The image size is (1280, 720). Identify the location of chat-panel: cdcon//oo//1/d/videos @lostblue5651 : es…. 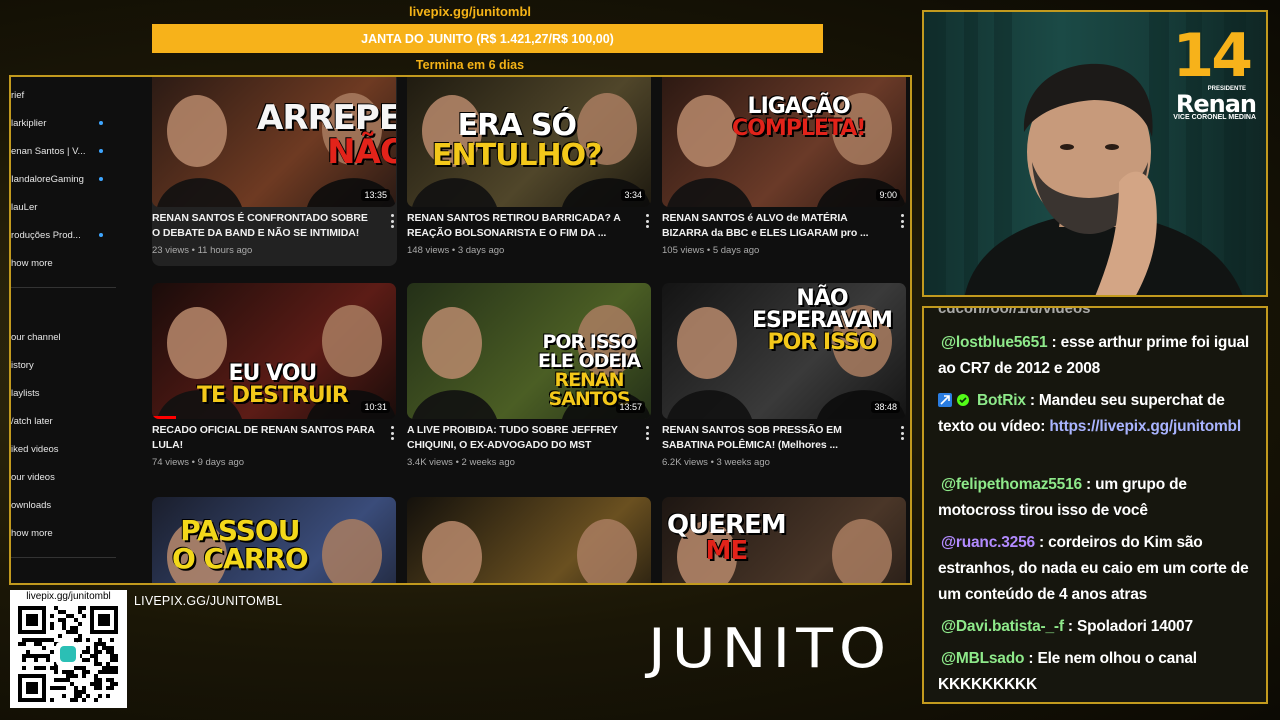
(1095, 505).